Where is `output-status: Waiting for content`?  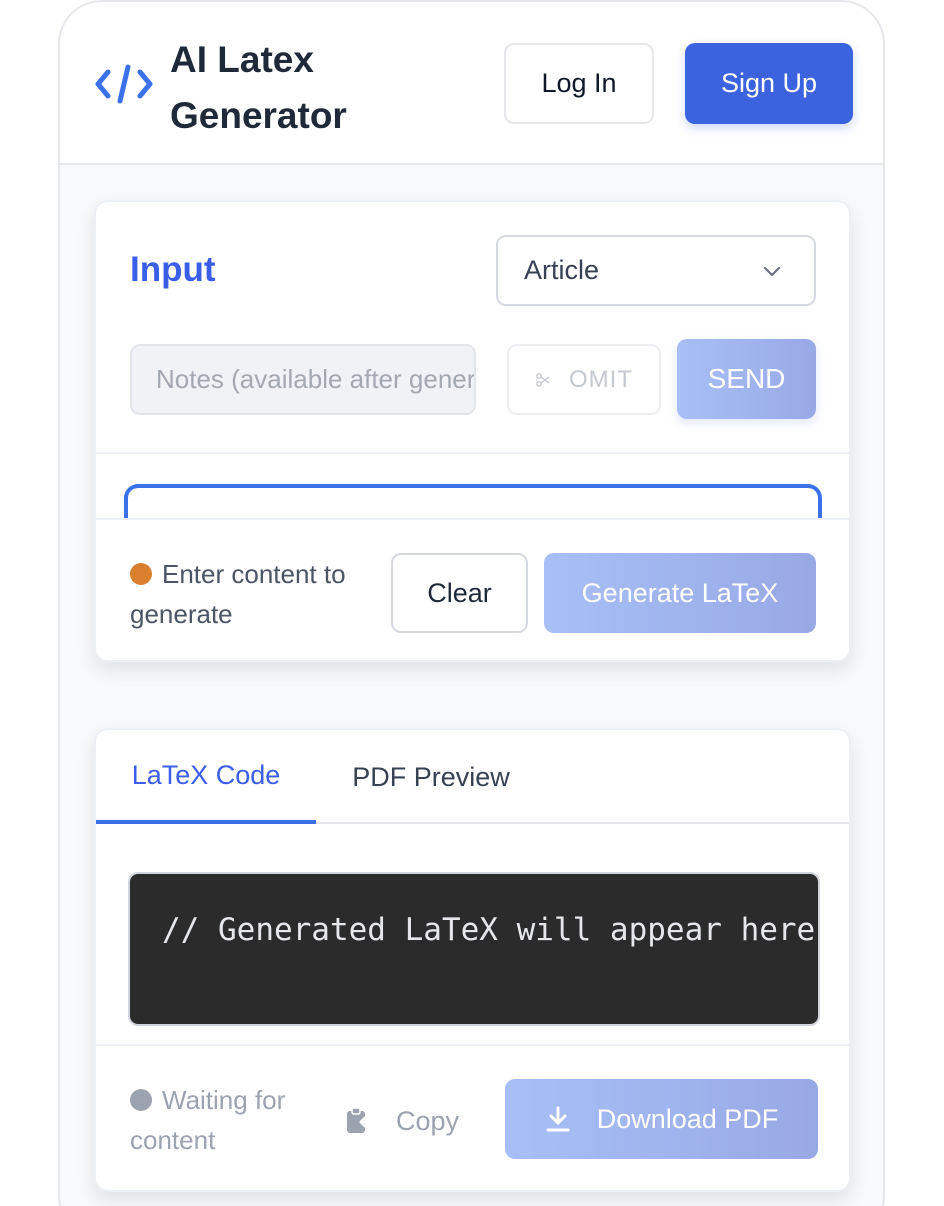
output-status: Waiting for content is located at coordinates (235, 1120).